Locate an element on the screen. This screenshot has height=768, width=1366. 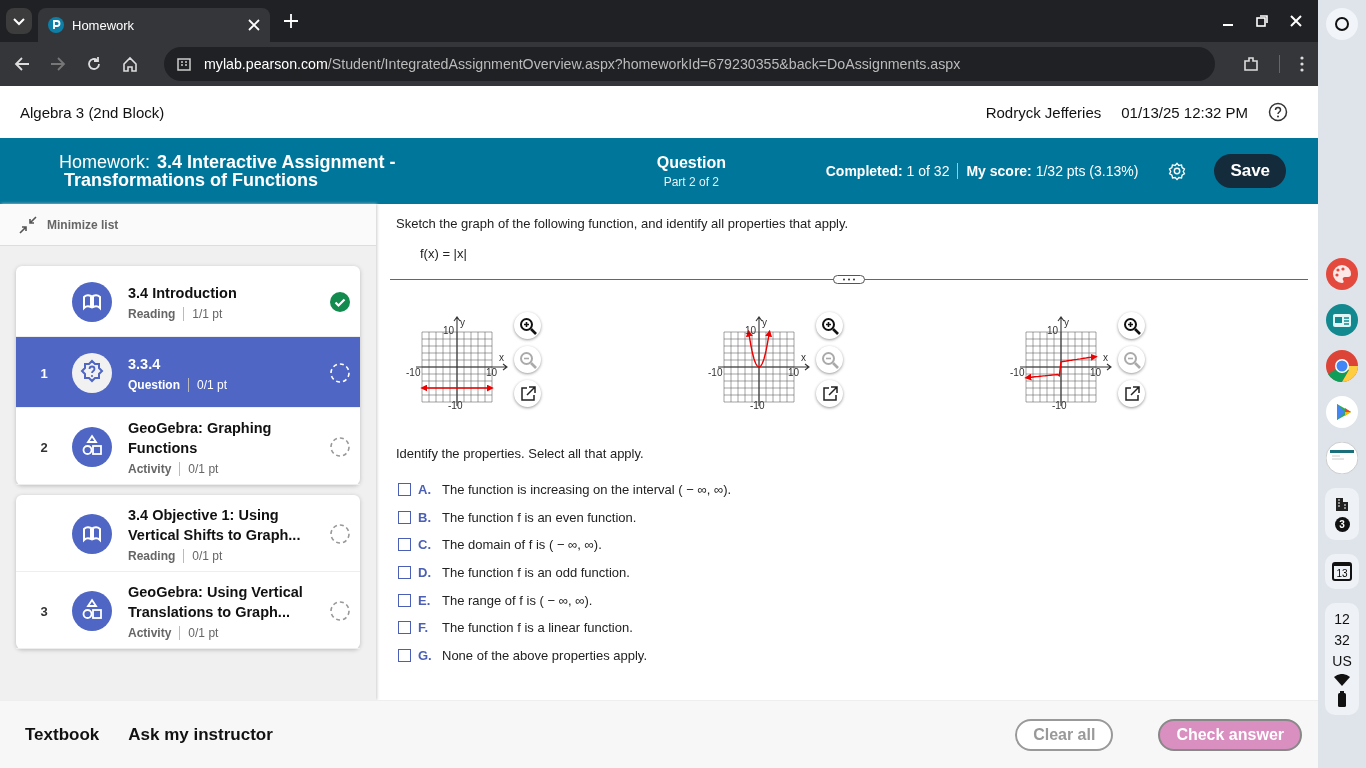
help-icon is located at coordinates (1278, 112).